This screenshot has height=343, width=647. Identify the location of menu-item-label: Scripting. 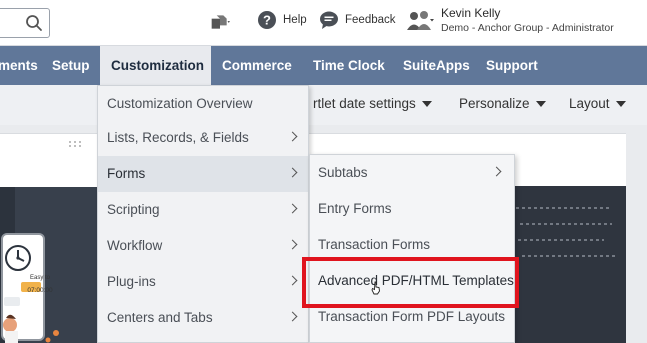
(133, 209).